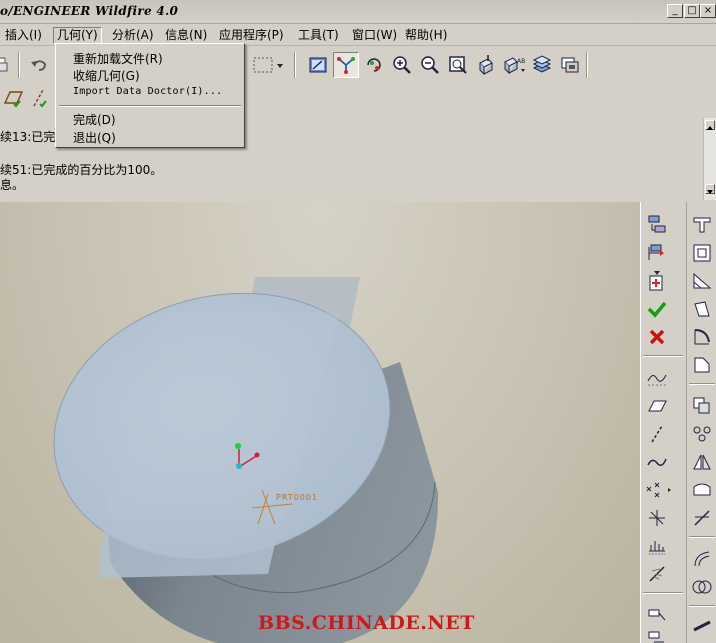 Image resolution: width=716 pixels, height=643 pixels. I want to click on message-scrollbar, so click(709, 159).